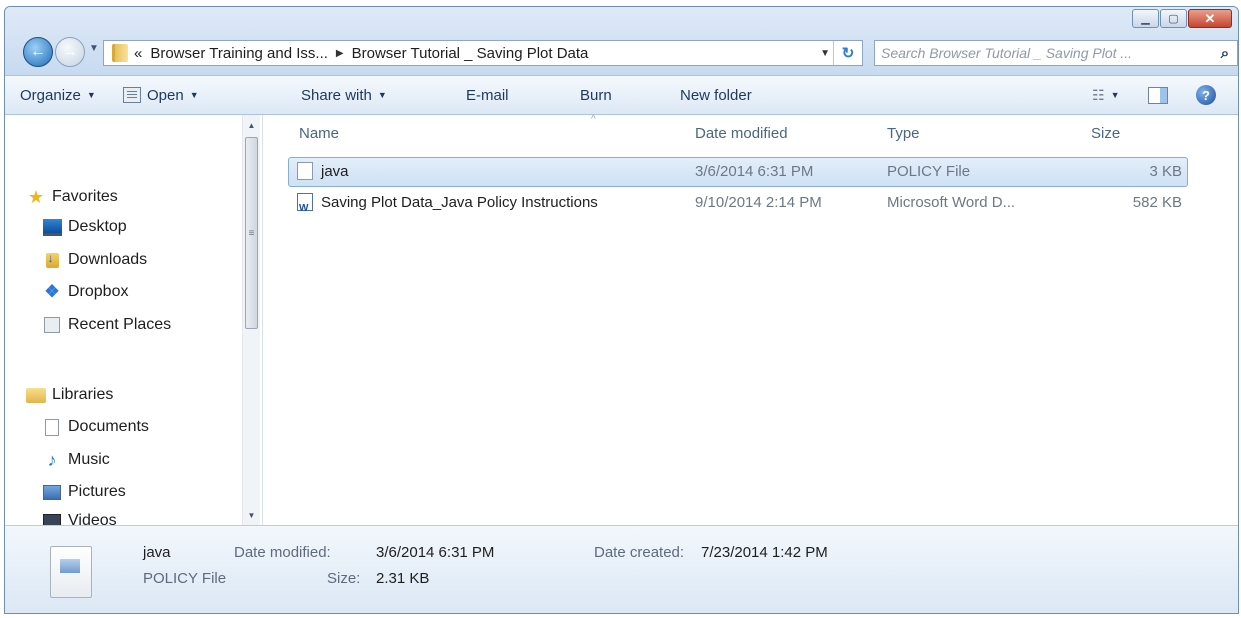  I want to click on nav-item-desktop: Desktop, so click(84, 227).